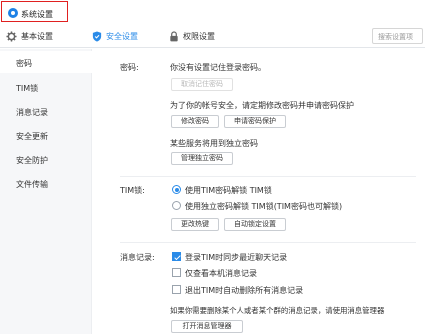 Image resolution: width=425 pixels, height=334 pixels. What do you see at coordinates (244, 290) in the screenshot?
I see `auto-delete-records-label: 退出TIM时自动删除所有消息记录` at bounding box center [244, 290].